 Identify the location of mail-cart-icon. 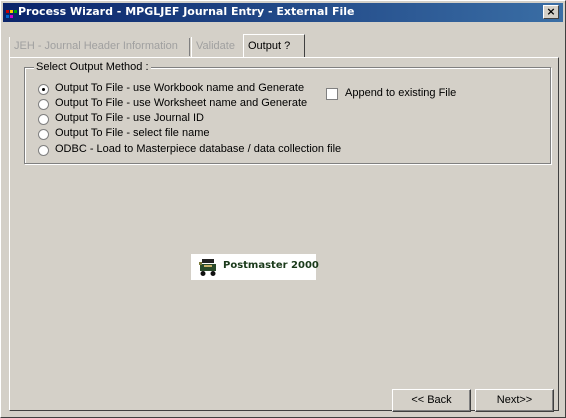
(208, 267).